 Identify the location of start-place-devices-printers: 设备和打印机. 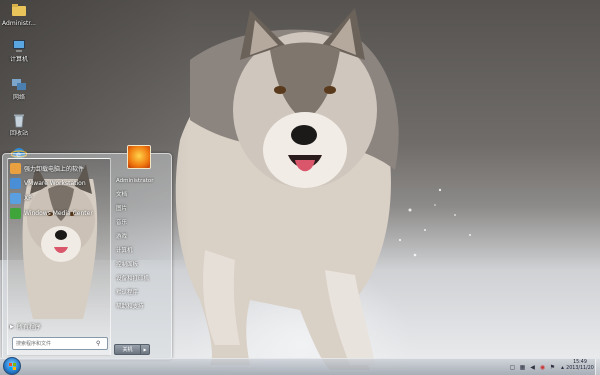
(139, 279).